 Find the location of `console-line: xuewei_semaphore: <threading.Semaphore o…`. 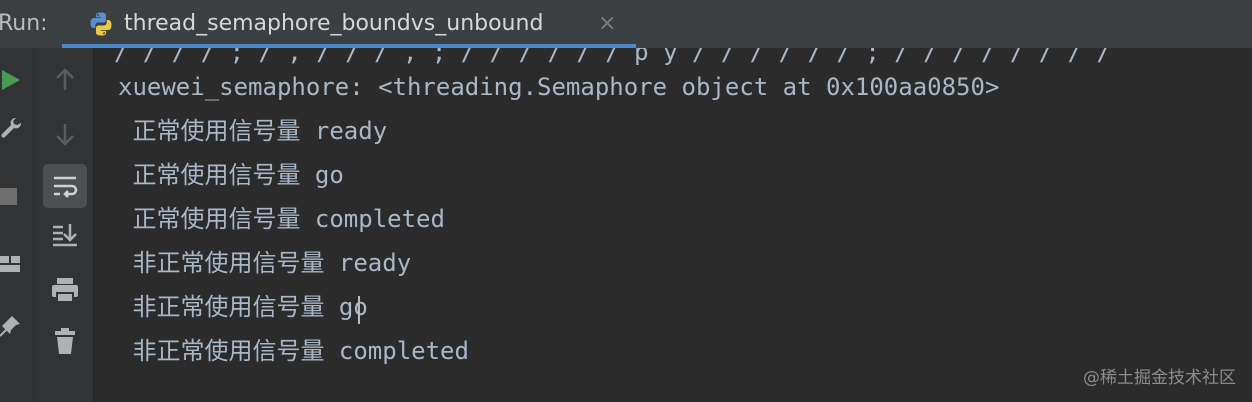

console-line: xuewei_semaphore: <threading.Semaphore o… is located at coordinates (559, 87).